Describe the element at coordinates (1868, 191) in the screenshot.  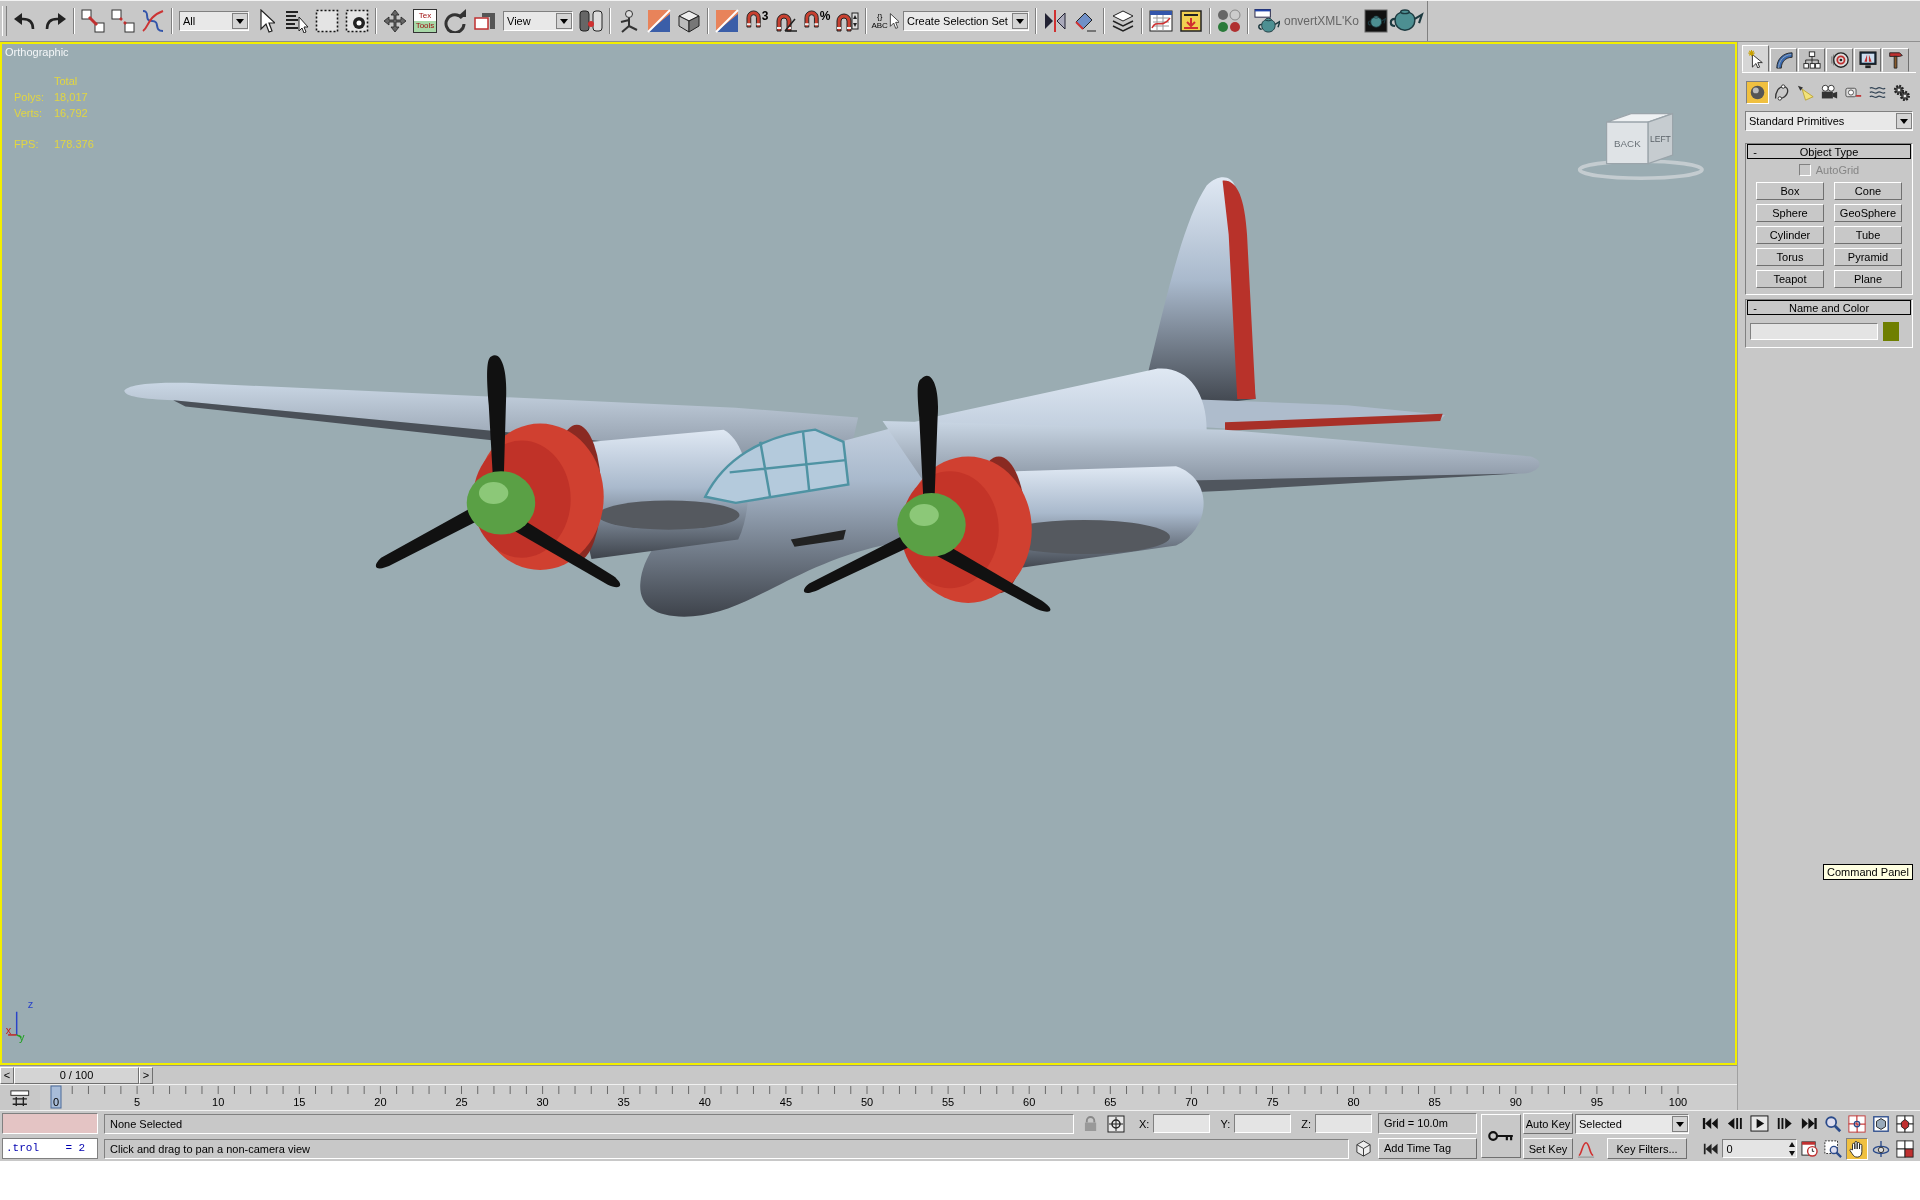
I see `primitive-button: Cone` at that location.